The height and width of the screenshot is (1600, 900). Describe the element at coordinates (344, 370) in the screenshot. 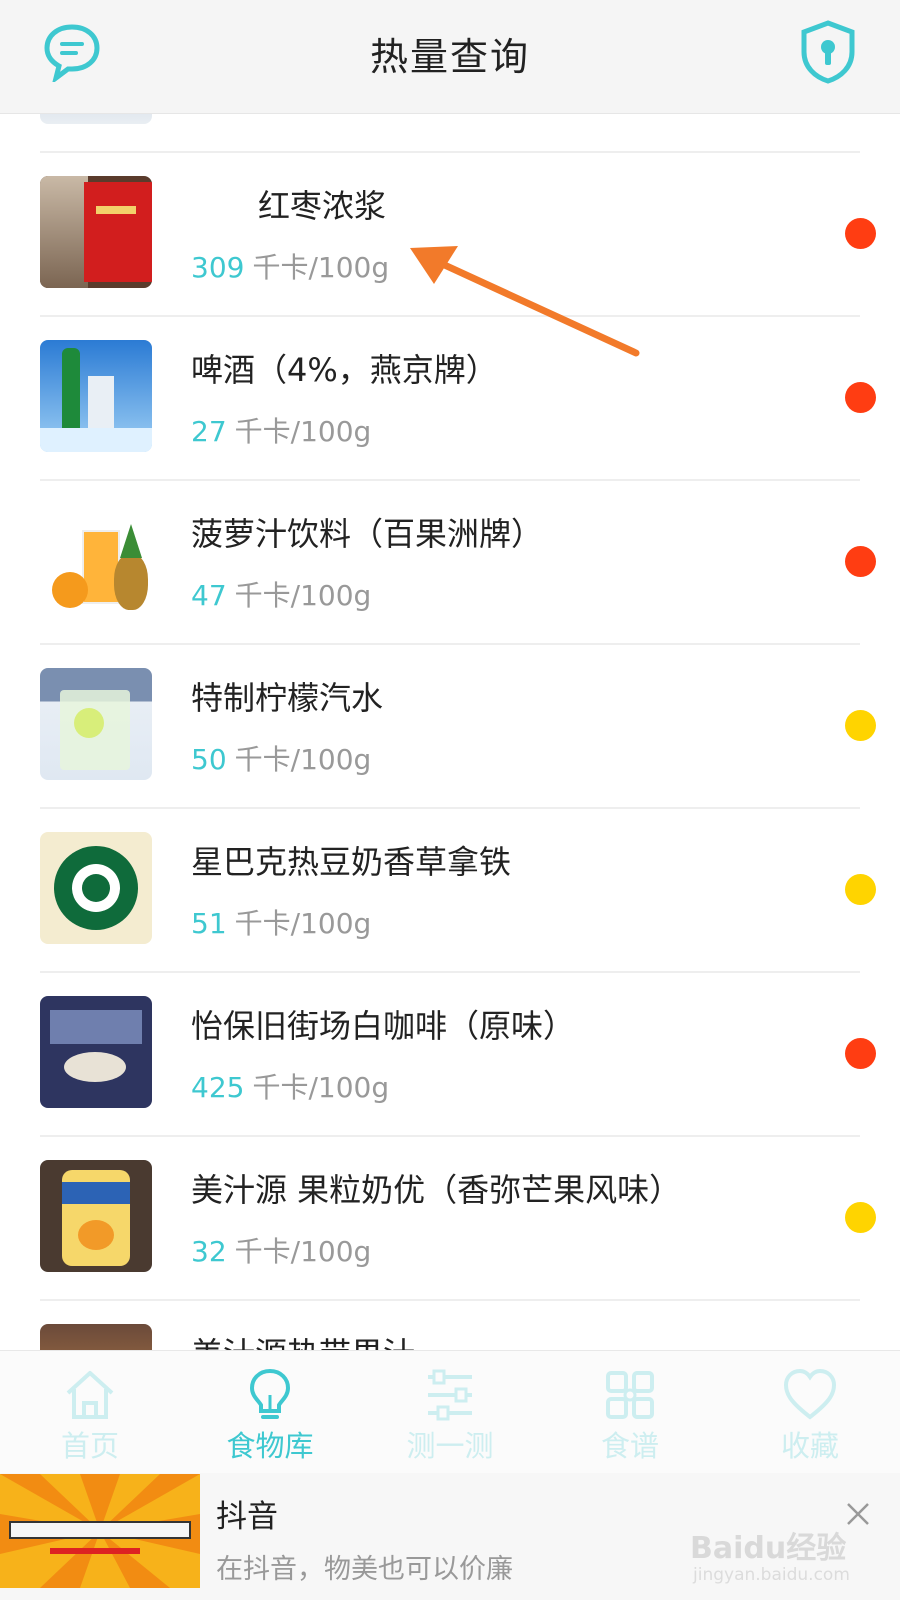

I see `food-name: 啤酒（4%，燕京牌）` at that location.